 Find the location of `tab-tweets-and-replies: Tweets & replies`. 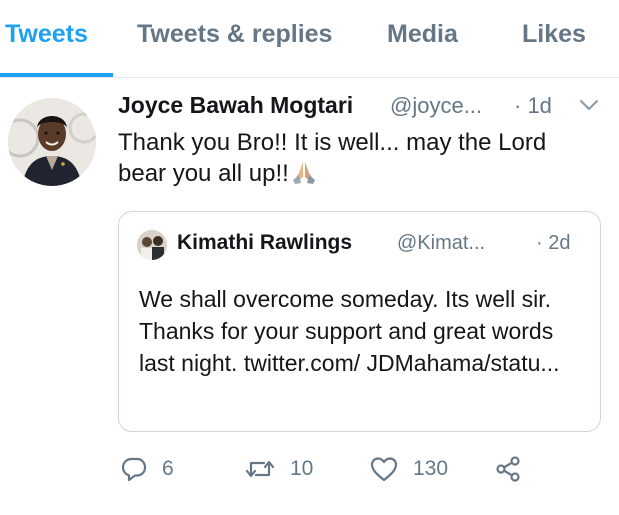

tab-tweets-and-replies: Tweets & replies is located at coordinates (234, 34).